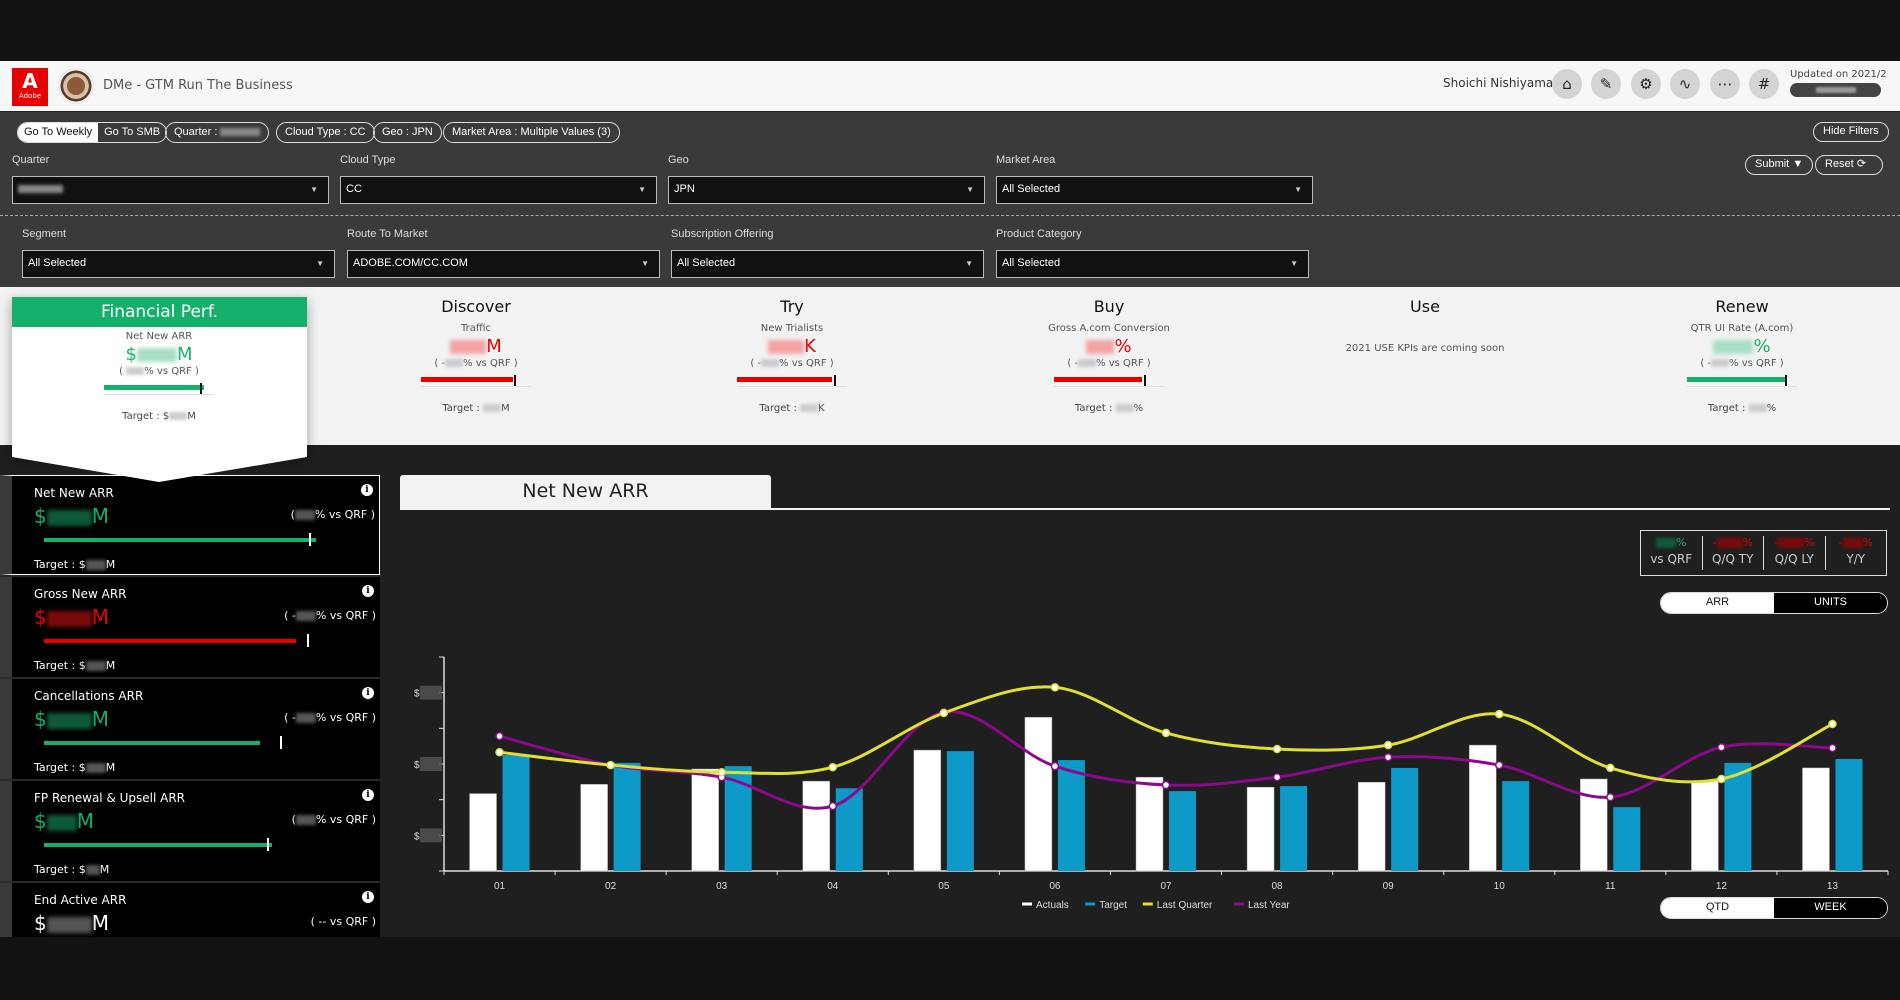 Image resolution: width=1900 pixels, height=1000 pixels. What do you see at coordinates (1606, 84) in the screenshot?
I see `edit-icon: ✎` at bounding box center [1606, 84].